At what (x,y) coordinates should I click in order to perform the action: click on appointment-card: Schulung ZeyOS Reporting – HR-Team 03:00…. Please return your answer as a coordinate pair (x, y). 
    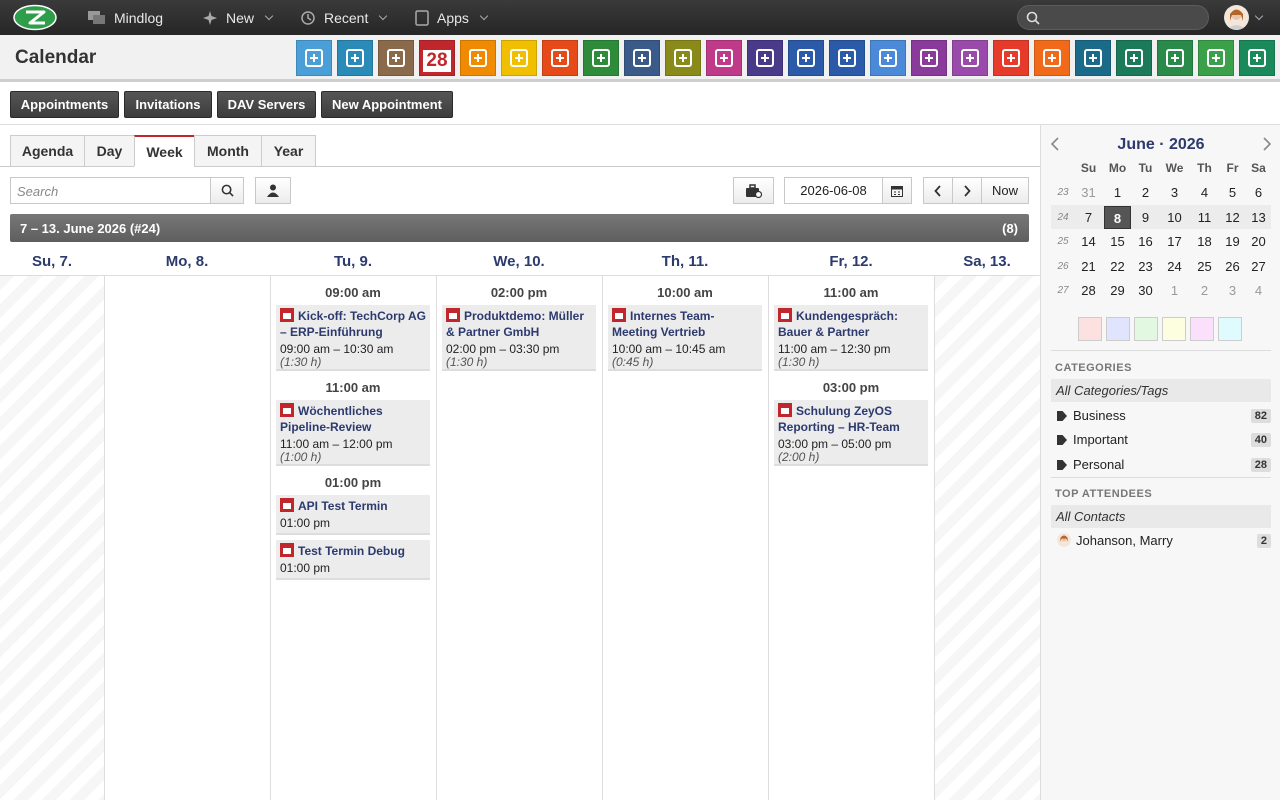
    Looking at the image, I should click on (851, 433).